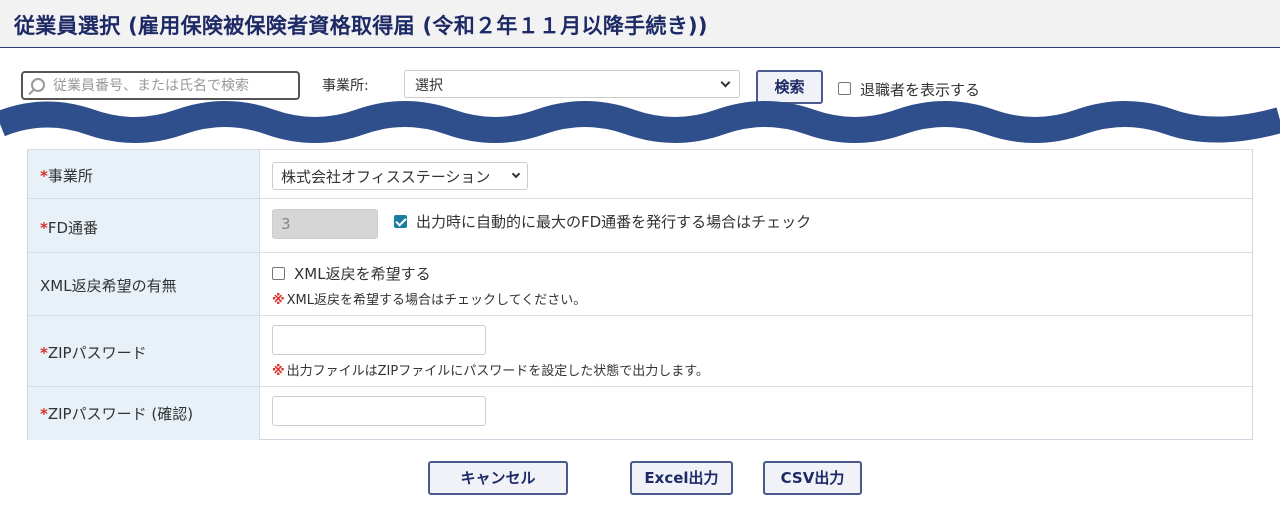 This screenshot has width=1280, height=515. What do you see at coordinates (640, 173) in the screenshot?
I see `form-row-office: *事業所 株式会社オフィスステーション` at bounding box center [640, 173].